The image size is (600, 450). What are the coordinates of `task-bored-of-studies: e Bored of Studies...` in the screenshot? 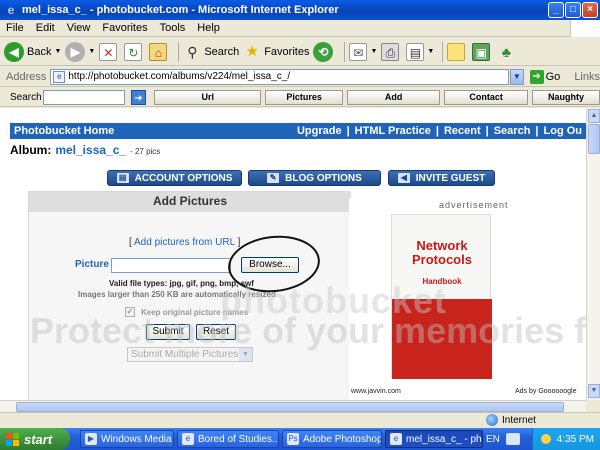 It's located at (228, 439).